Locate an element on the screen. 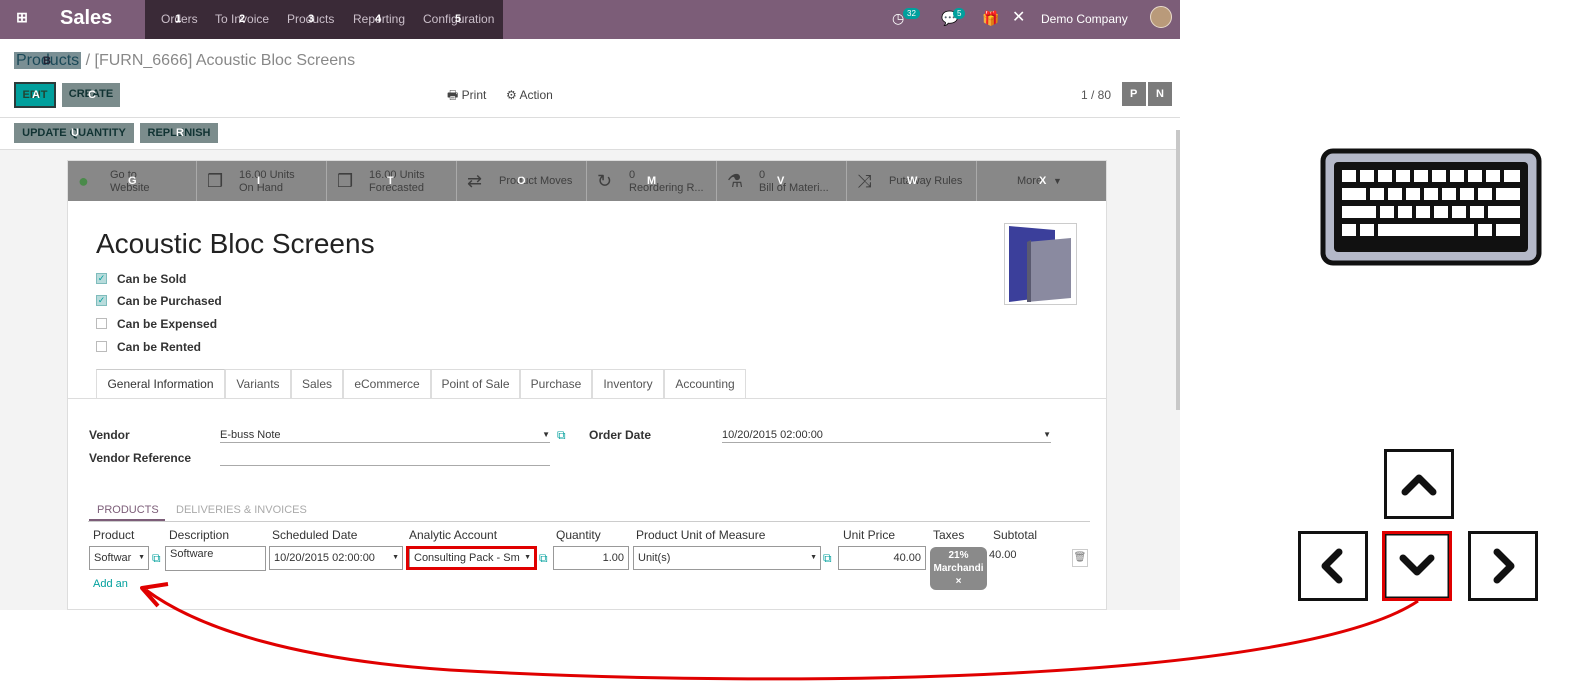 Image resolution: width=1594 pixels, height=700 pixels. smart-button-bill-of-materials: ⚗ 0 Bill of Materi... V is located at coordinates (782, 181).